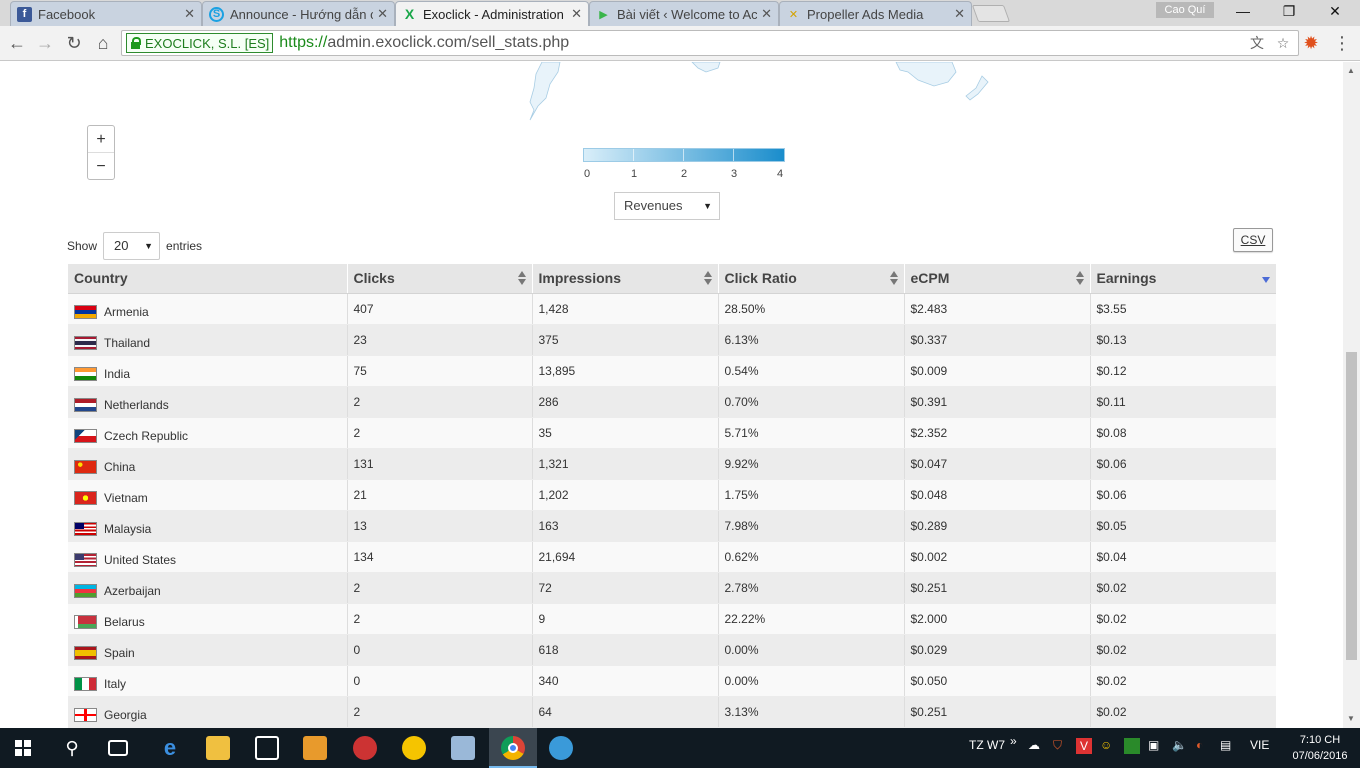  Describe the element at coordinates (734, 174) in the screenshot. I see `legend-tick: 3` at that location.